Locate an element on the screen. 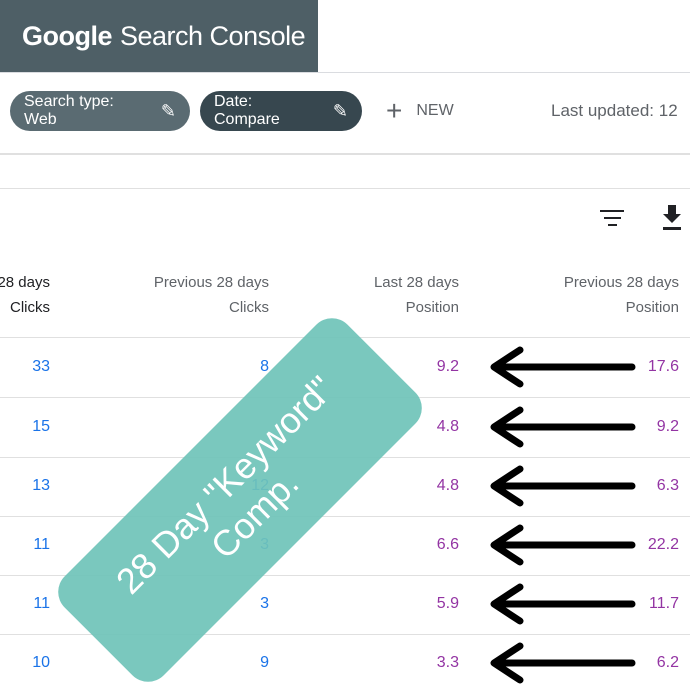 Image resolution: width=690 pixels, height=693 pixels. cell-clicks: 10 is located at coordinates (41, 662).